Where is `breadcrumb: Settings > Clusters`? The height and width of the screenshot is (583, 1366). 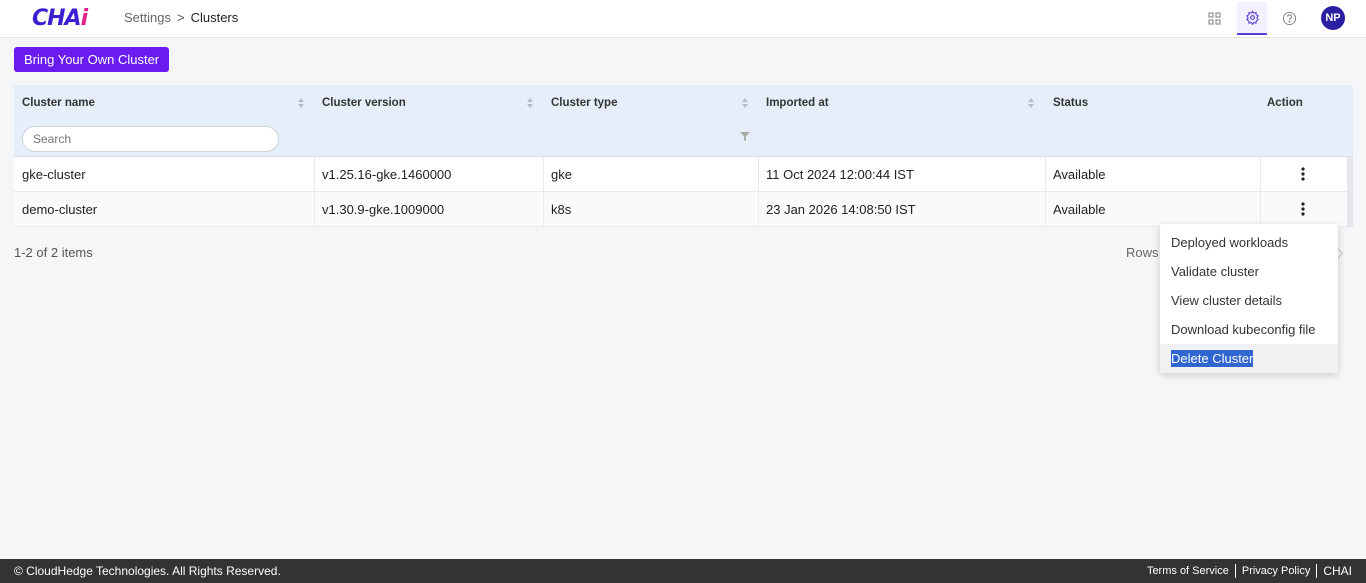 breadcrumb: Settings > Clusters is located at coordinates (181, 17).